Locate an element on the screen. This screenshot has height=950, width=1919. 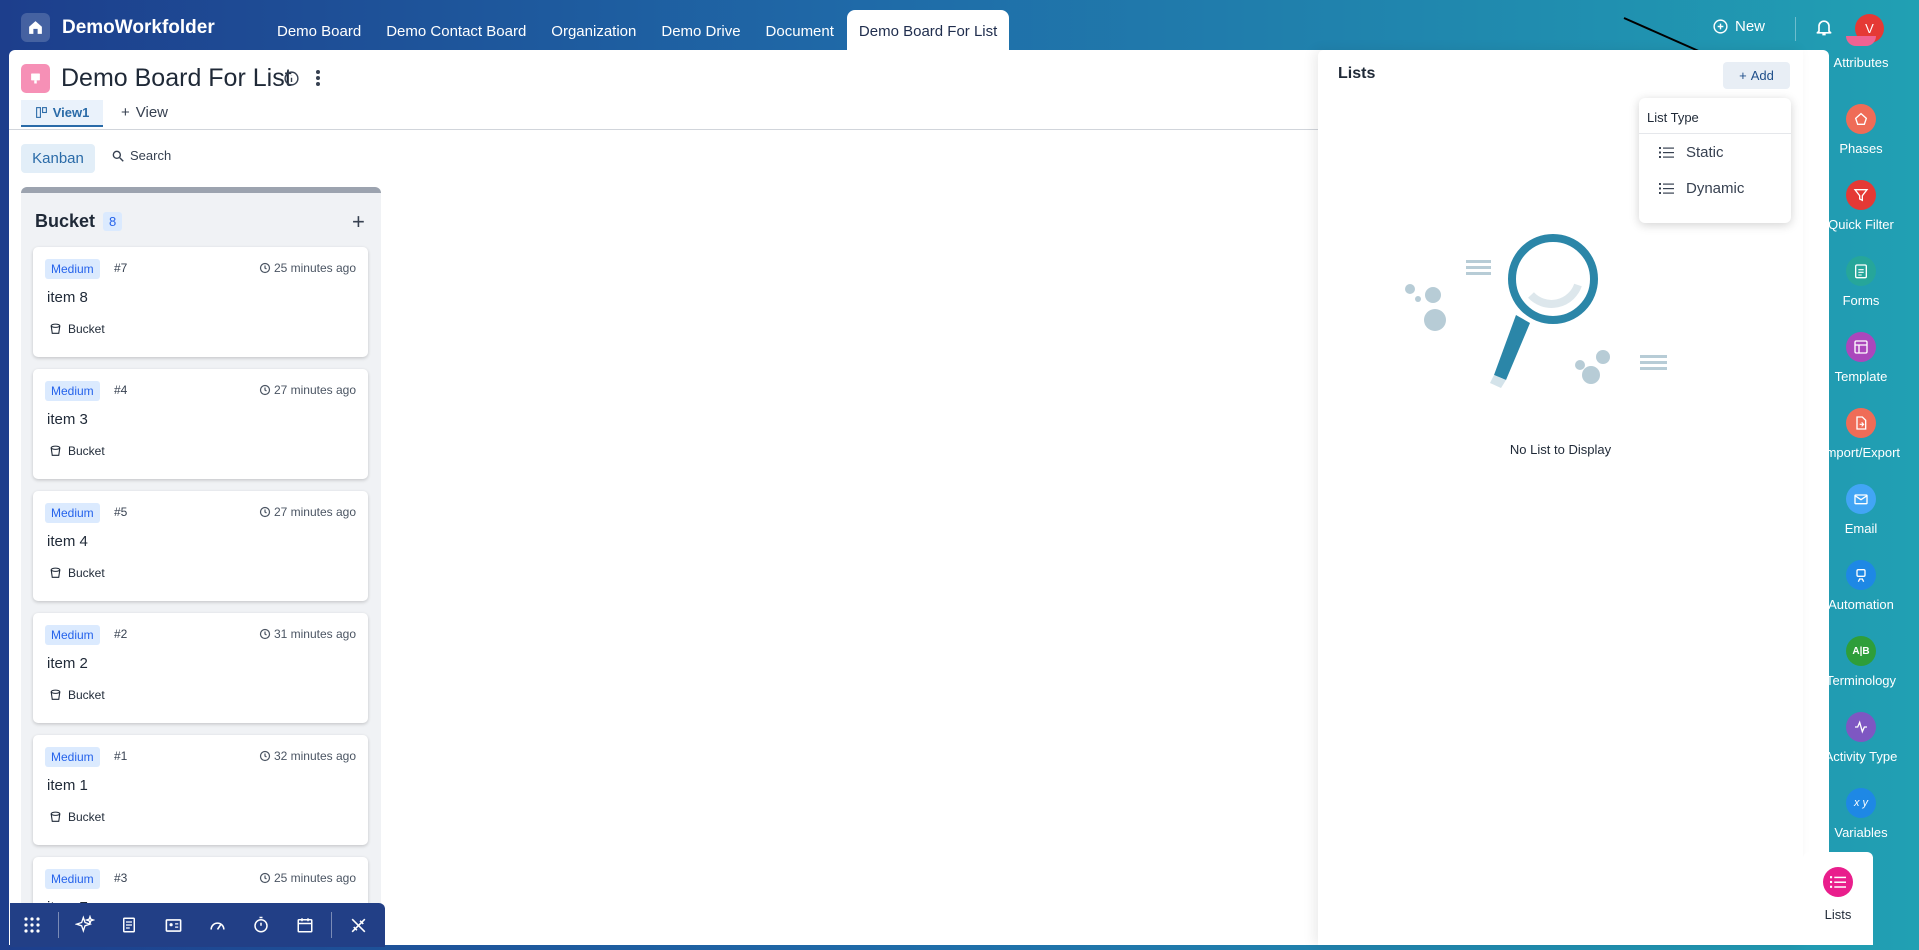
tab-demo-board: Demo Board is located at coordinates (319, 31).